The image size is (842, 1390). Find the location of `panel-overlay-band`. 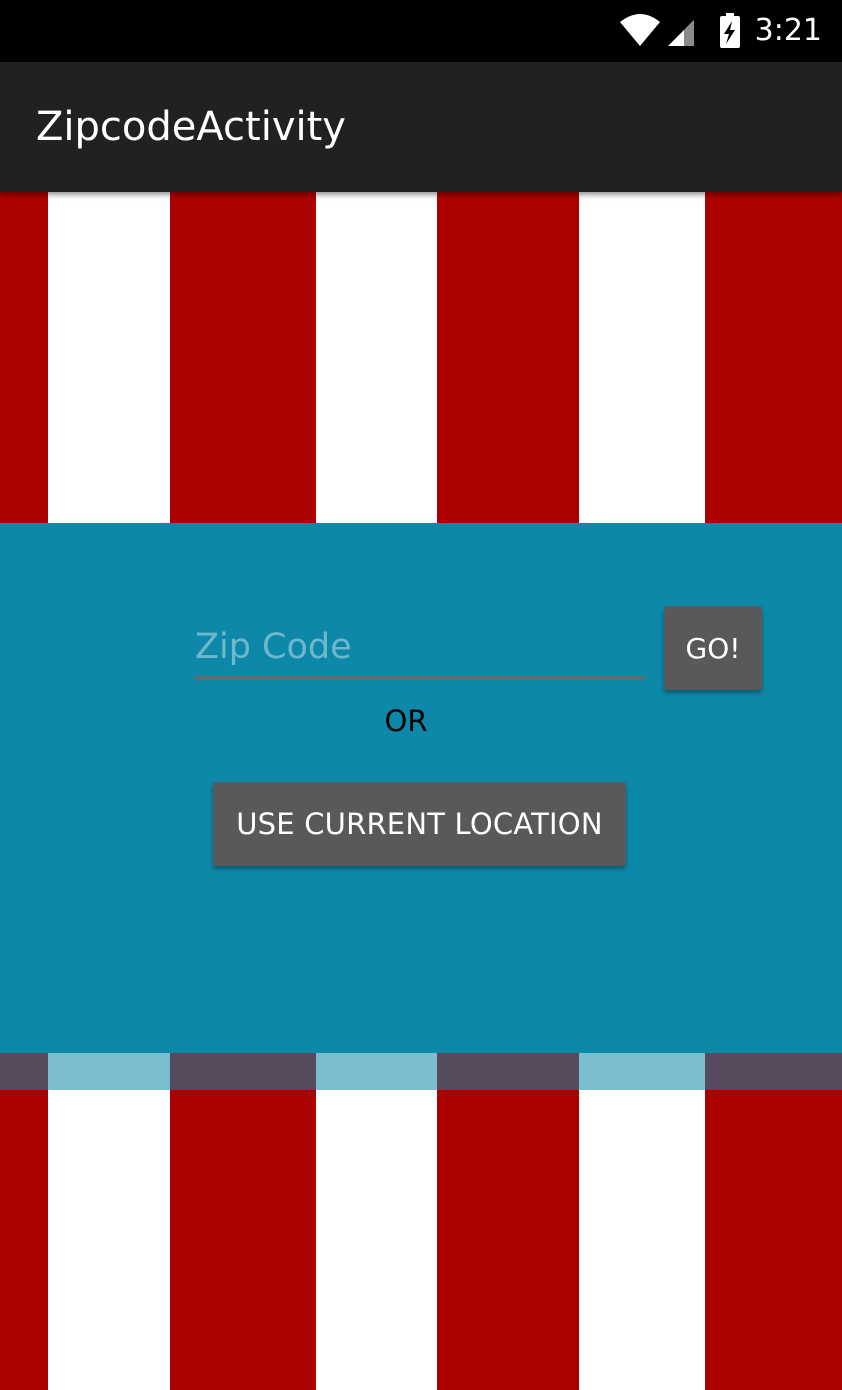

panel-overlay-band is located at coordinates (421, 1071).